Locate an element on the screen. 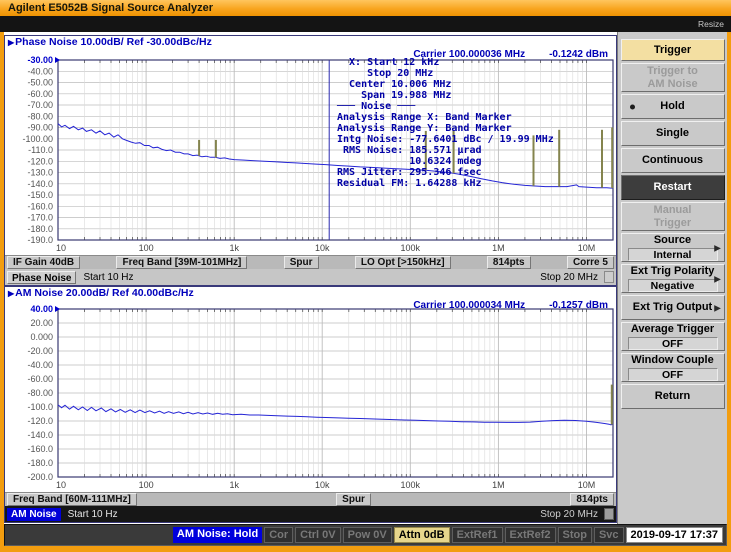 Image resolution: width=731 pixels, height=552 pixels. svg-text: -30.00 is located at coordinates (40, 60).